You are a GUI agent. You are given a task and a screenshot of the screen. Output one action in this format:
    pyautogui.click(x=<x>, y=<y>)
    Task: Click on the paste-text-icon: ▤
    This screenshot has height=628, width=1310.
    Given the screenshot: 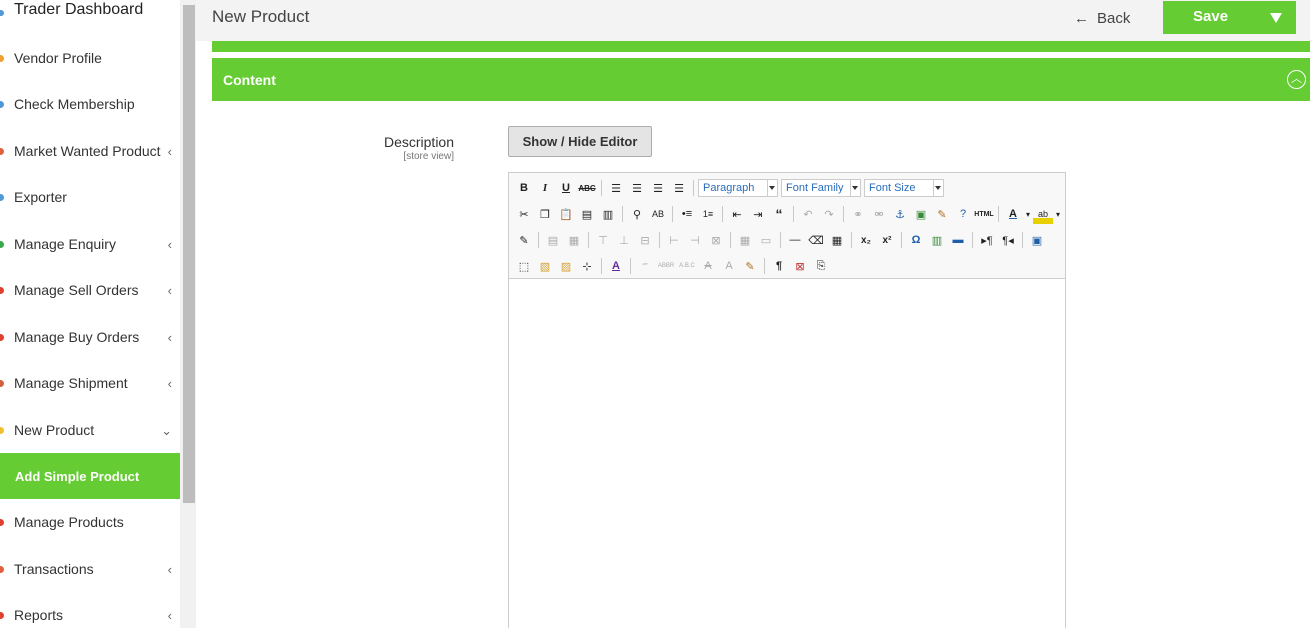 What is the action you would take?
    pyautogui.click(x=587, y=214)
    